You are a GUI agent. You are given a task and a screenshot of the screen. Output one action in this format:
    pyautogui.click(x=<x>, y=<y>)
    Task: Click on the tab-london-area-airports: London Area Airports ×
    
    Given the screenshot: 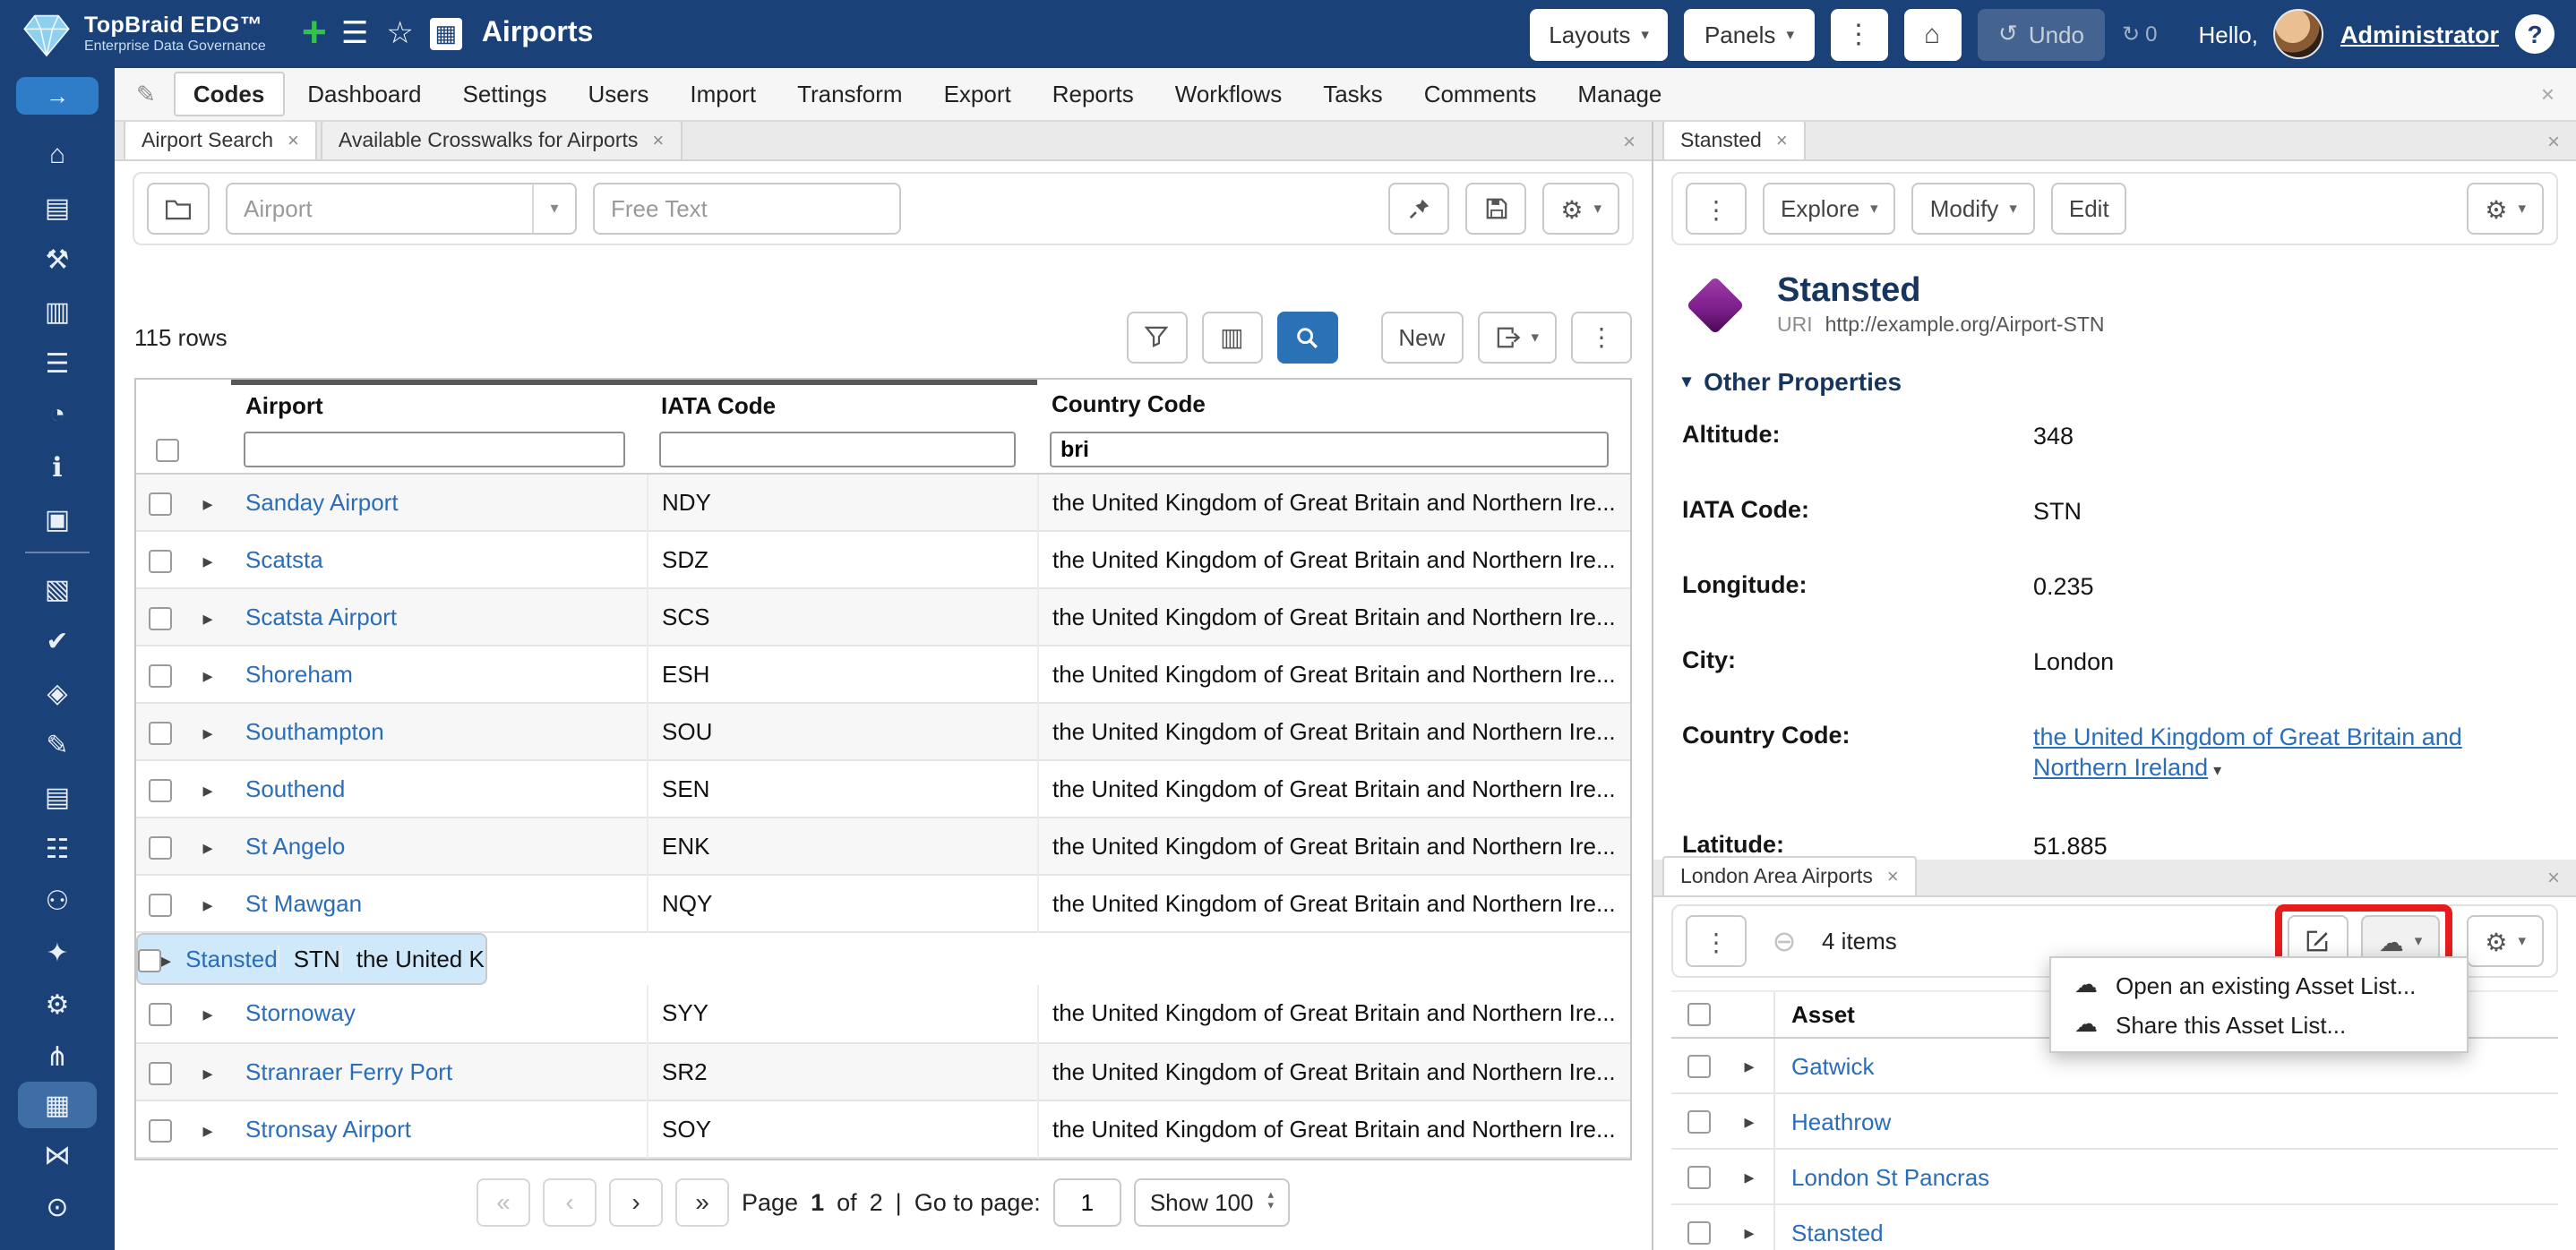 What is the action you would take?
    pyautogui.click(x=1789, y=875)
    